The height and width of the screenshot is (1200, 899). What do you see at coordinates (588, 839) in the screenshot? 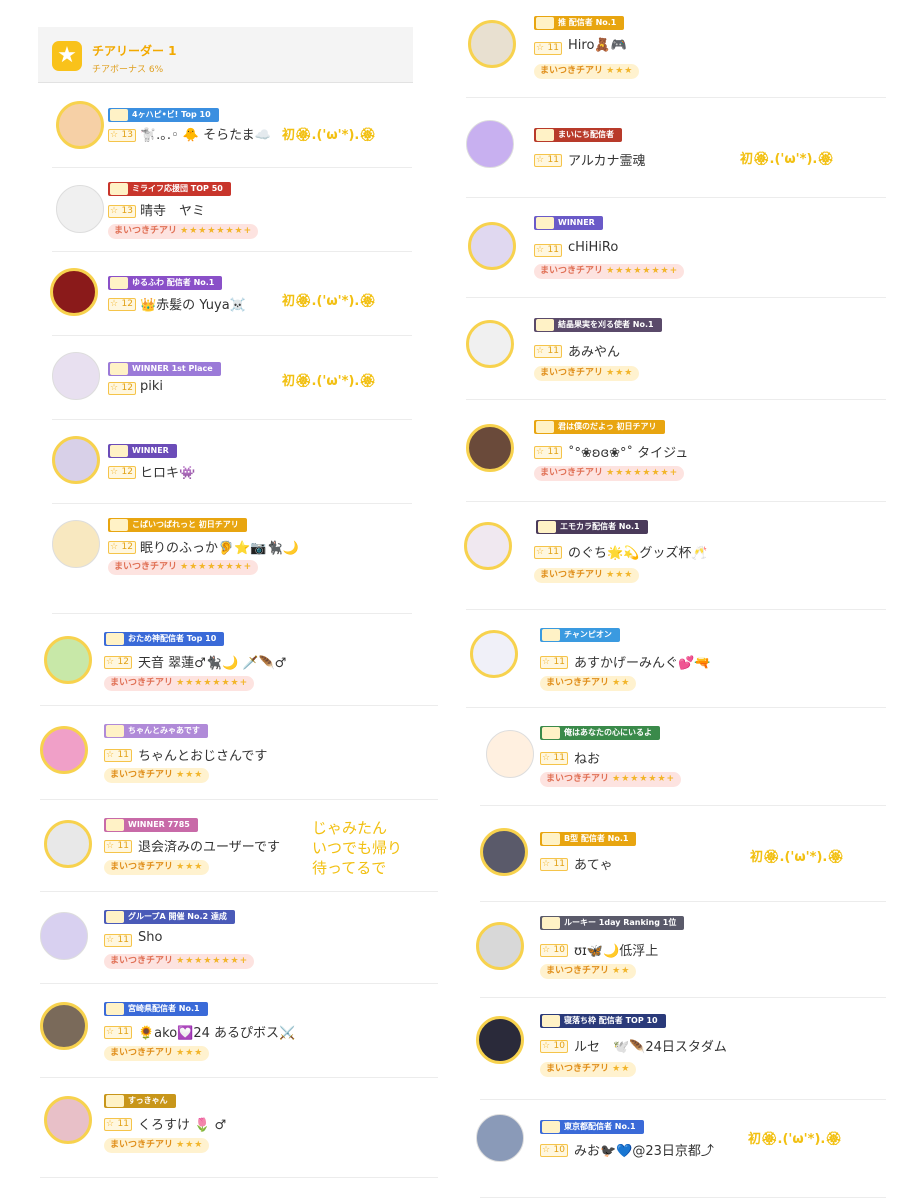
I see `rank-ribbon: B型 配信者 No.1` at bounding box center [588, 839].